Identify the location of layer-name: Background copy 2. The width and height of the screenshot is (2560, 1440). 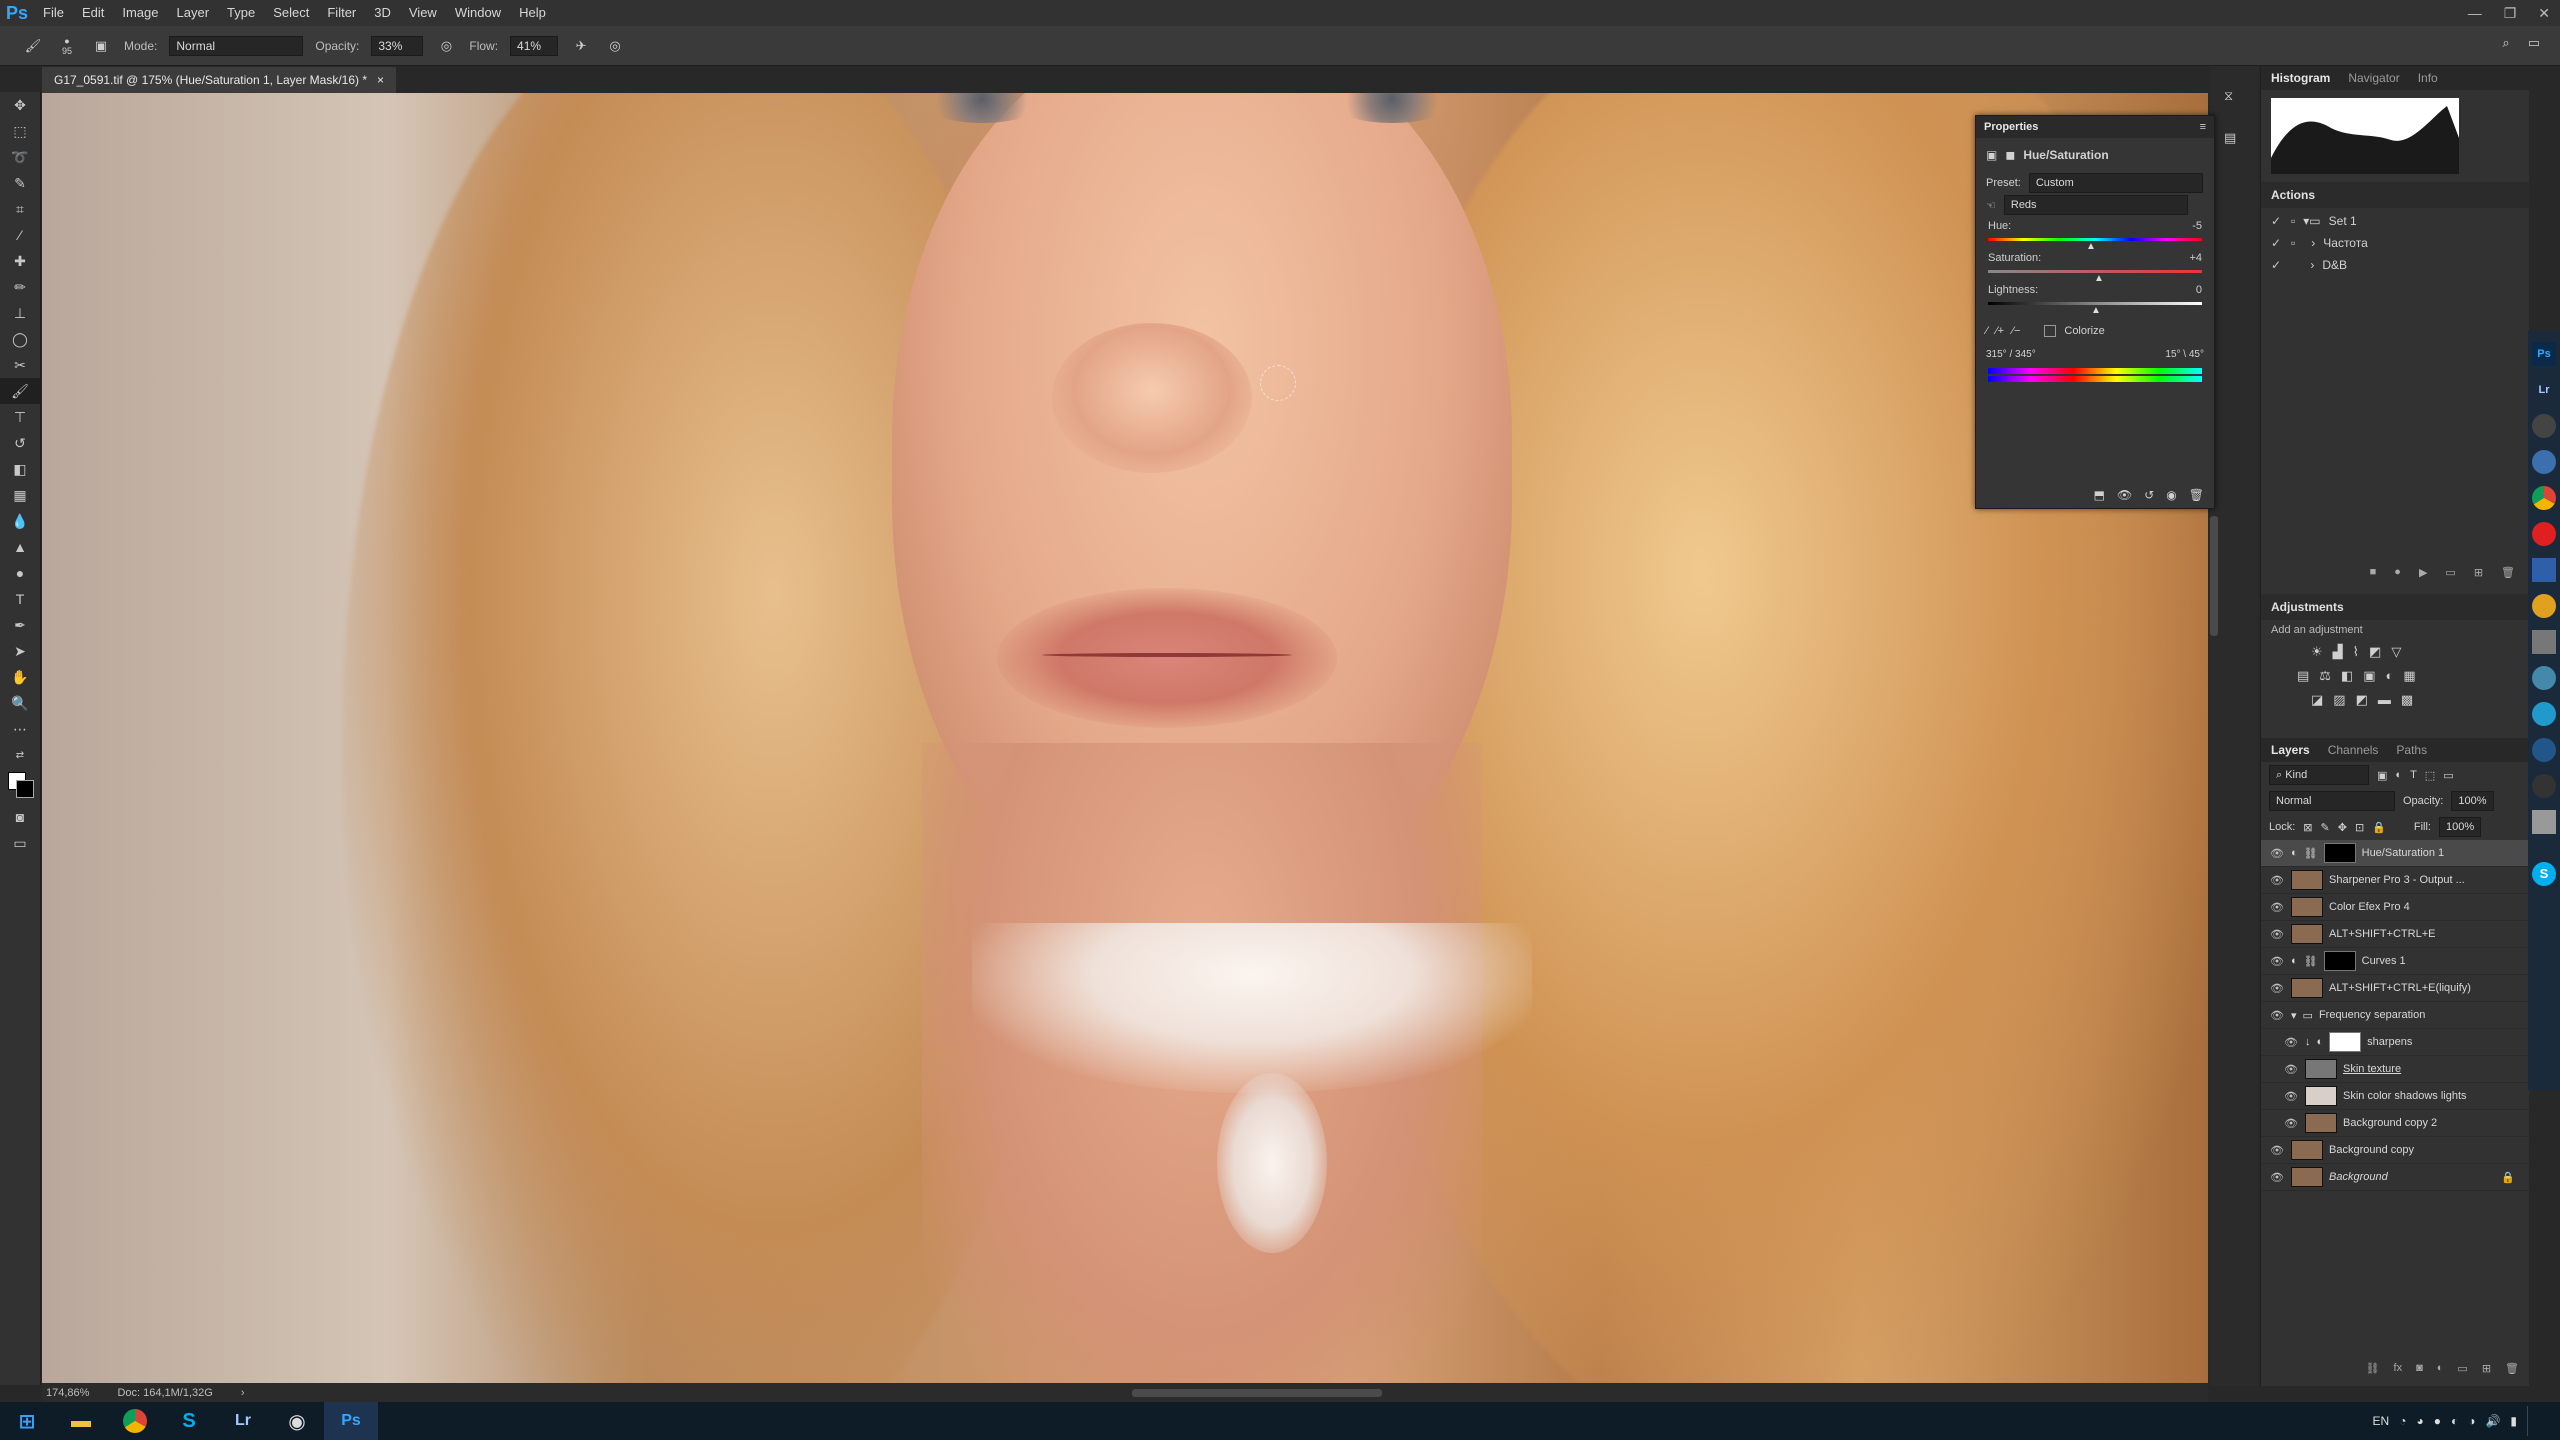
(2390, 1123).